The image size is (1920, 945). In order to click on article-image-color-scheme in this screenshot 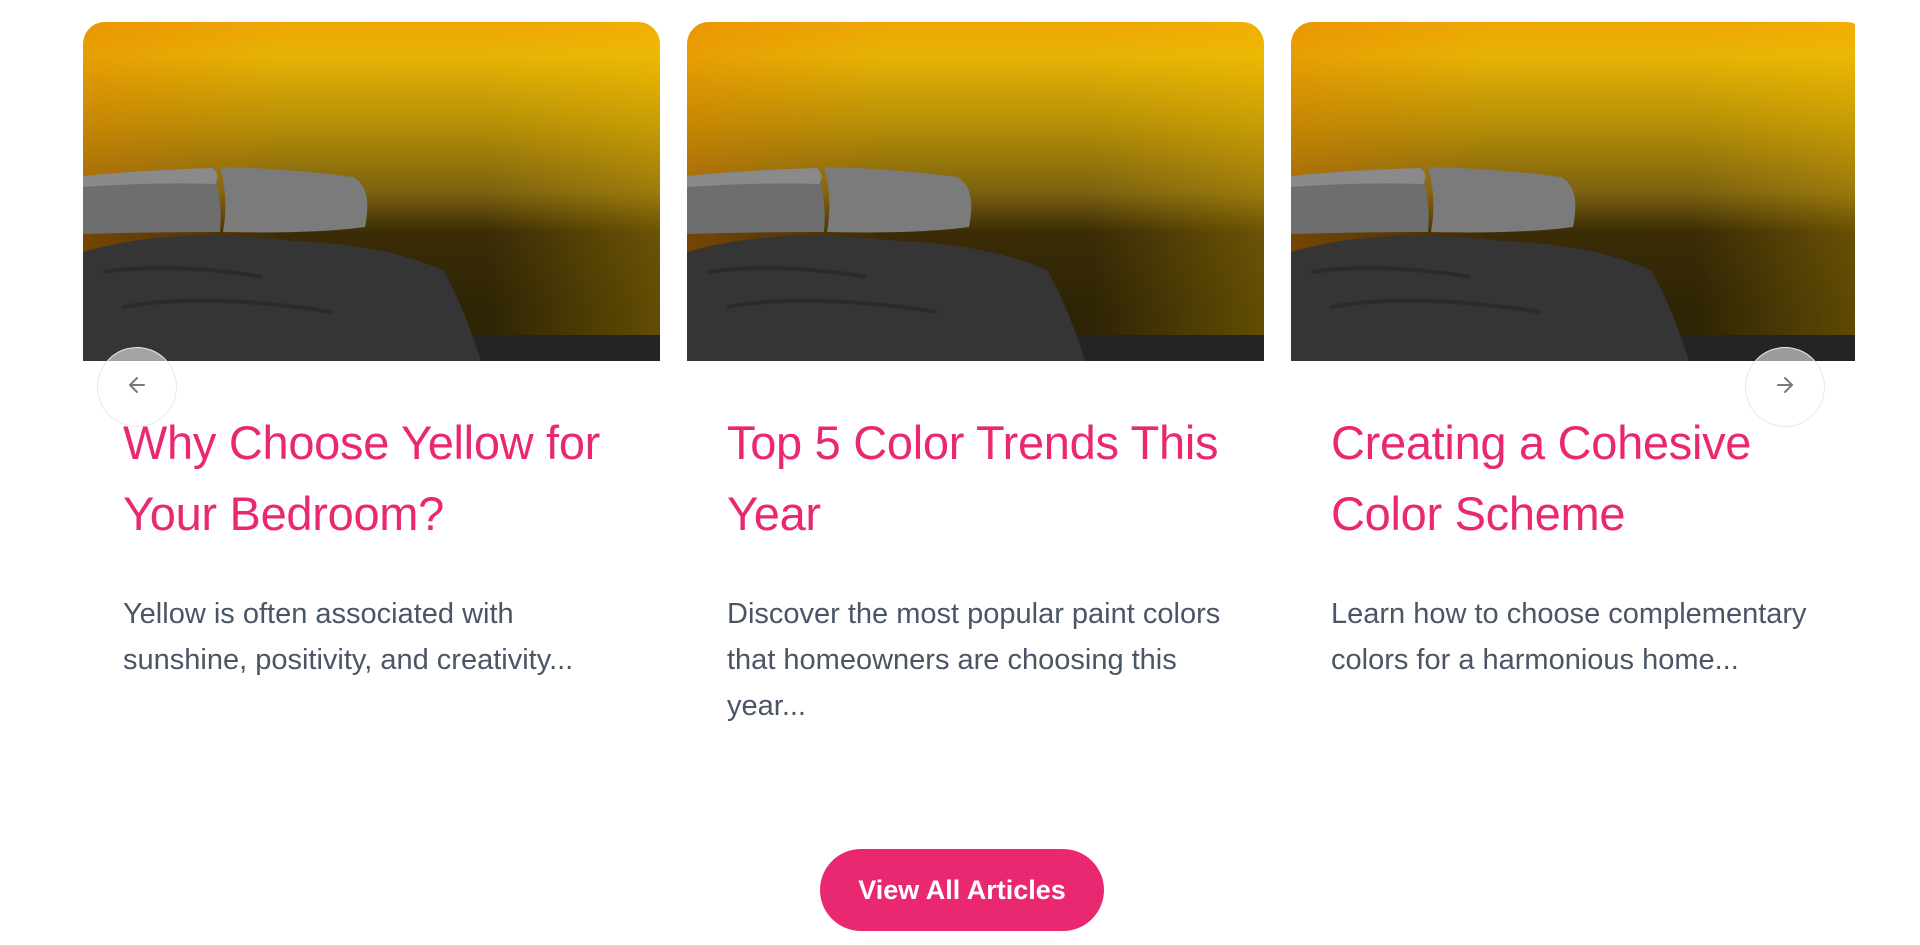, I will do `click(1573, 191)`.